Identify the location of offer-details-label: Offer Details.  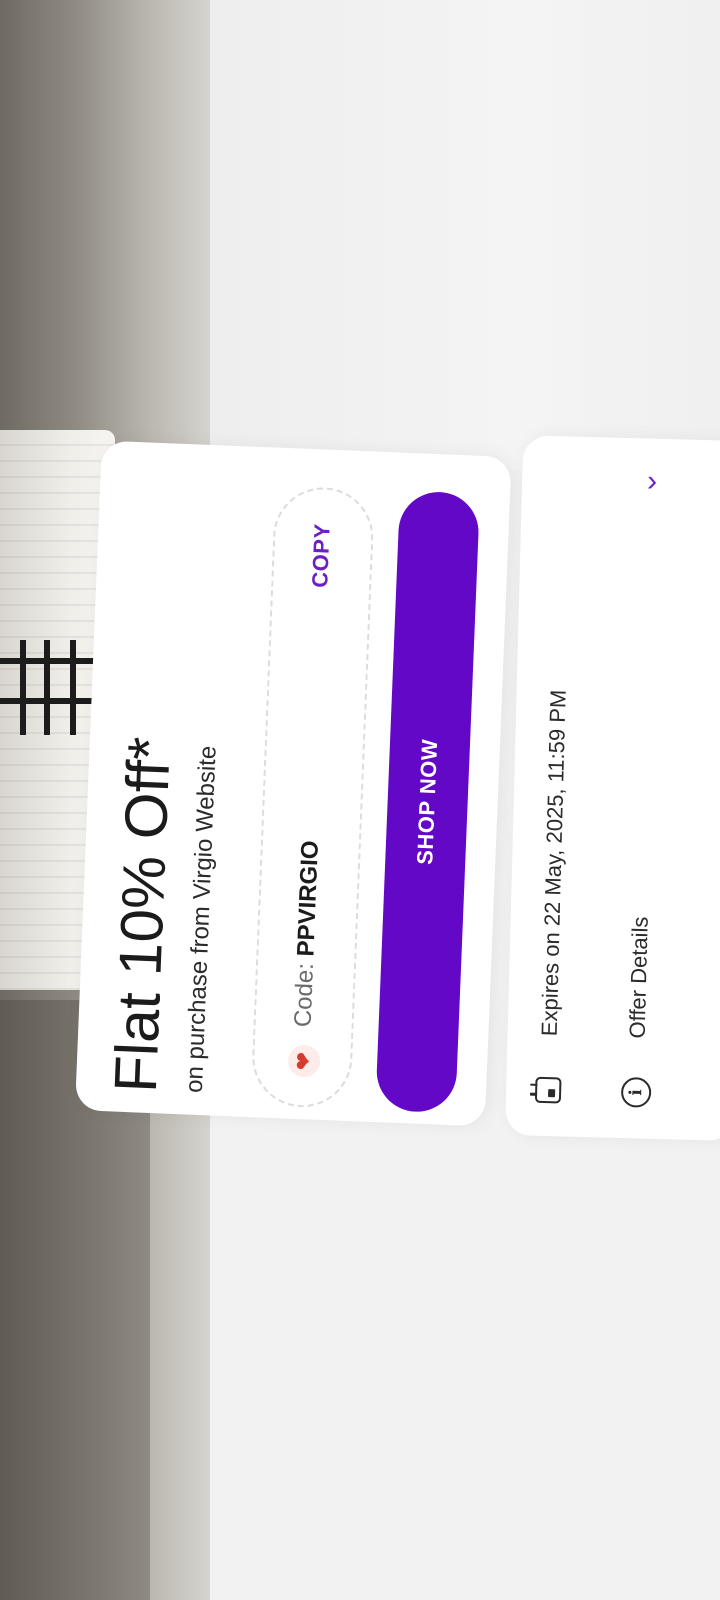
(638, 977).